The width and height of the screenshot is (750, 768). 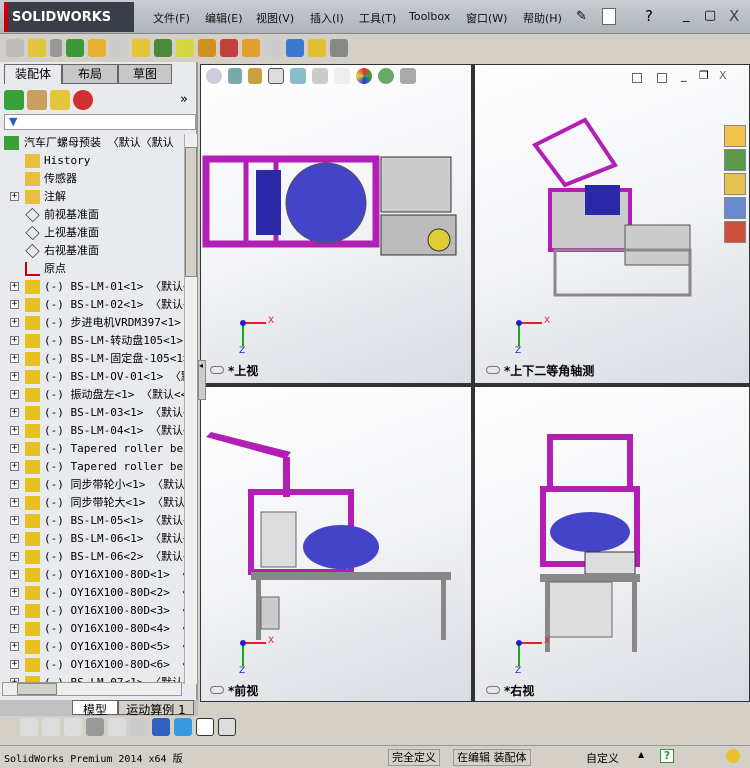 What do you see at coordinates (93, 485) in the screenshot?
I see `tree-item: + (-) 同步带轮小<1> 〈默认` at bounding box center [93, 485].